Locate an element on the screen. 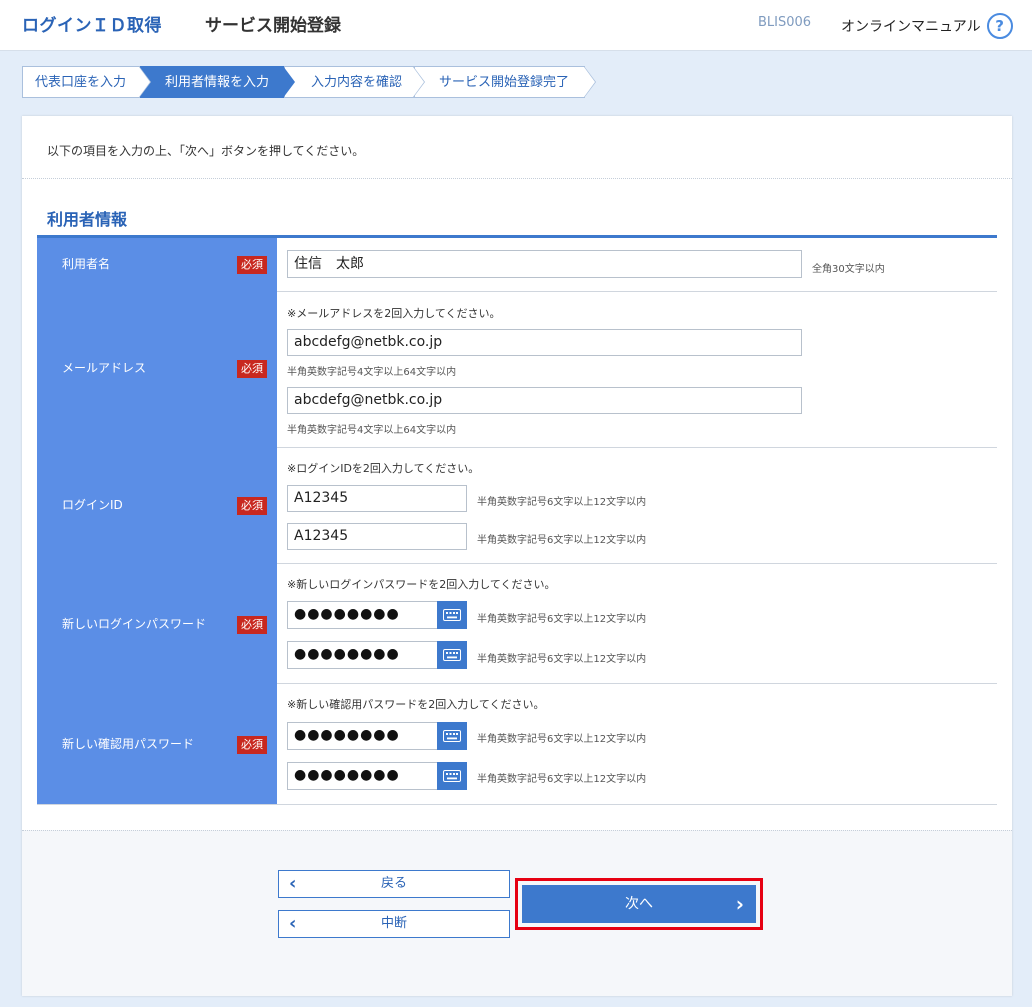  section-title: 利用者情報 is located at coordinates (87, 219).